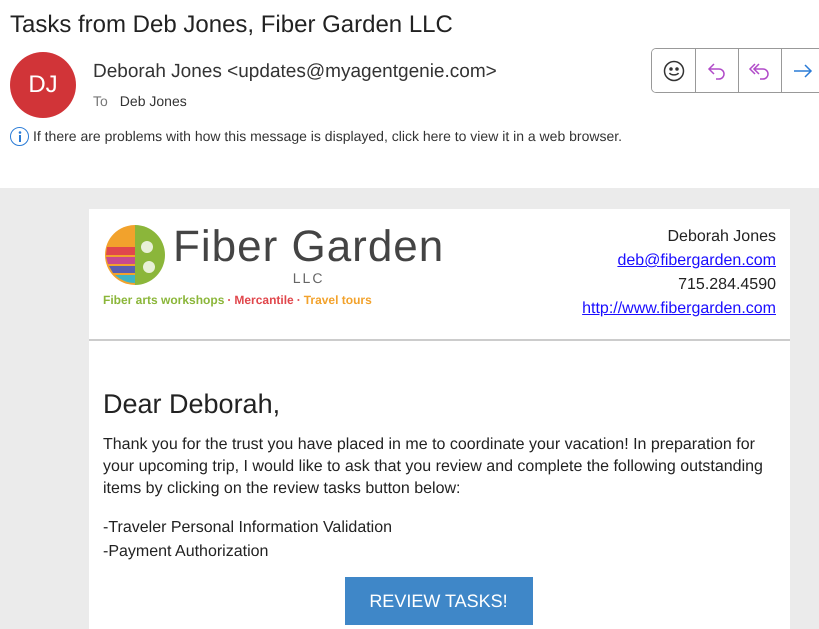 The height and width of the screenshot is (629, 819). I want to click on email-subject: Tasks from Deb Jones, Fiber Garden LLC, so click(232, 25).